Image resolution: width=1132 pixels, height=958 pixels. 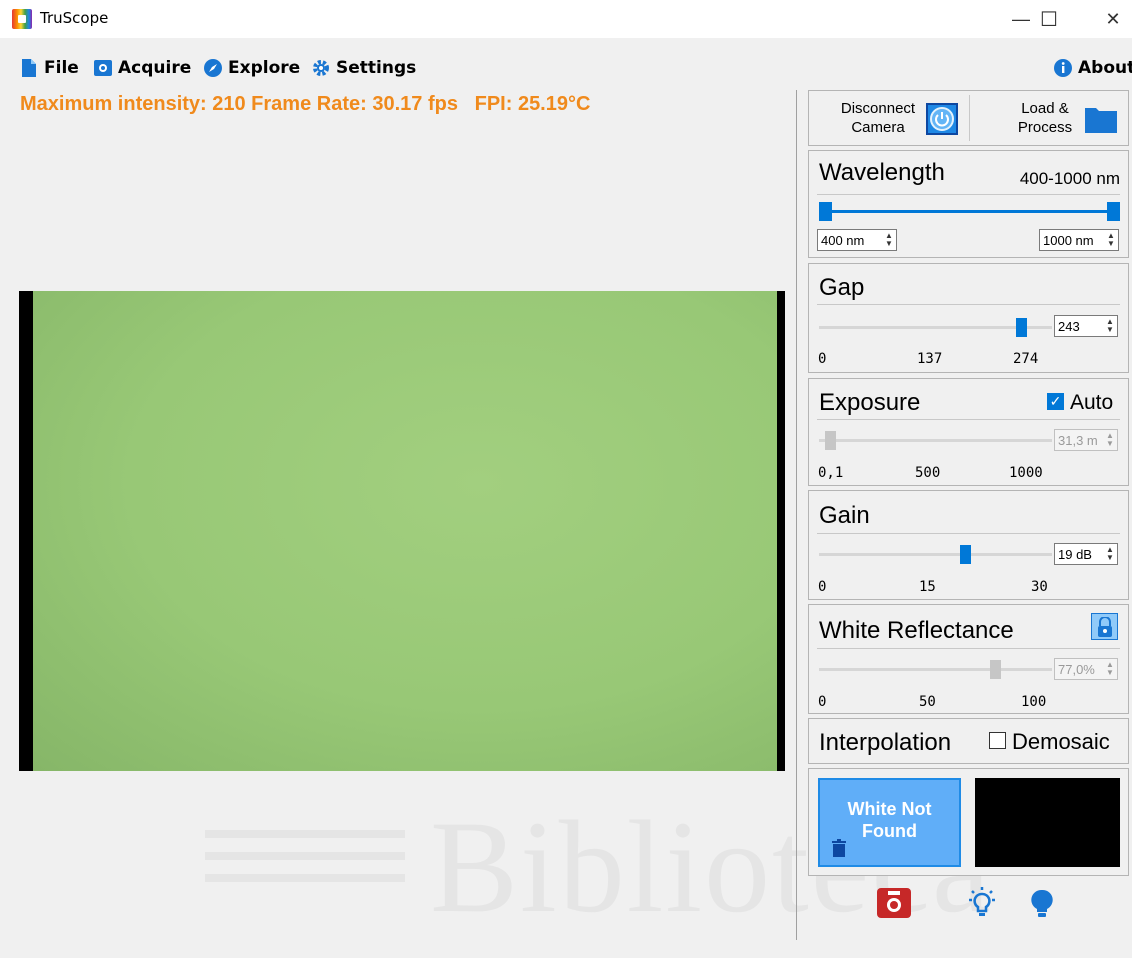 What do you see at coordinates (878, 108) in the screenshot?
I see `disconnect-label-1: Disconnect` at bounding box center [878, 108].